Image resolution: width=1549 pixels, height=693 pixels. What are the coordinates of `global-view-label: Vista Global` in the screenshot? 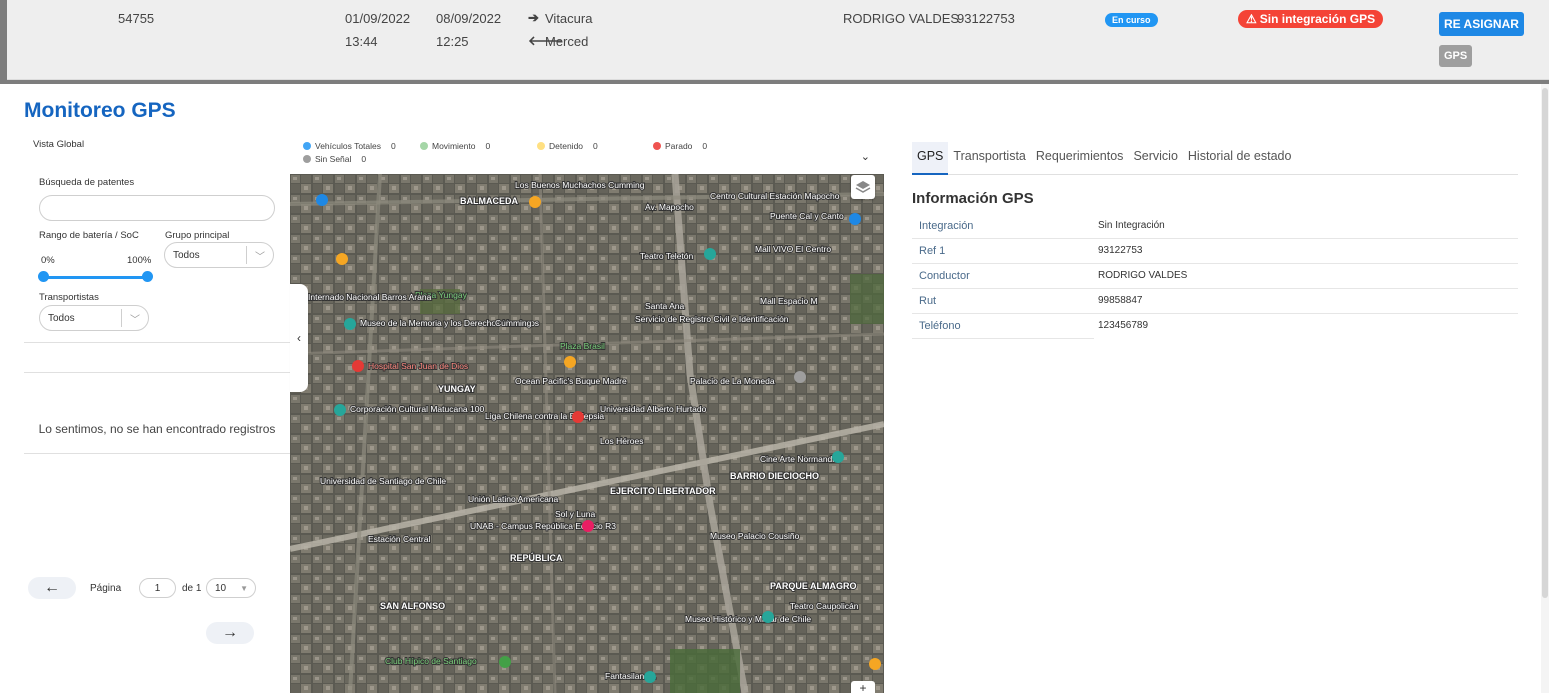 It's located at (59, 144).